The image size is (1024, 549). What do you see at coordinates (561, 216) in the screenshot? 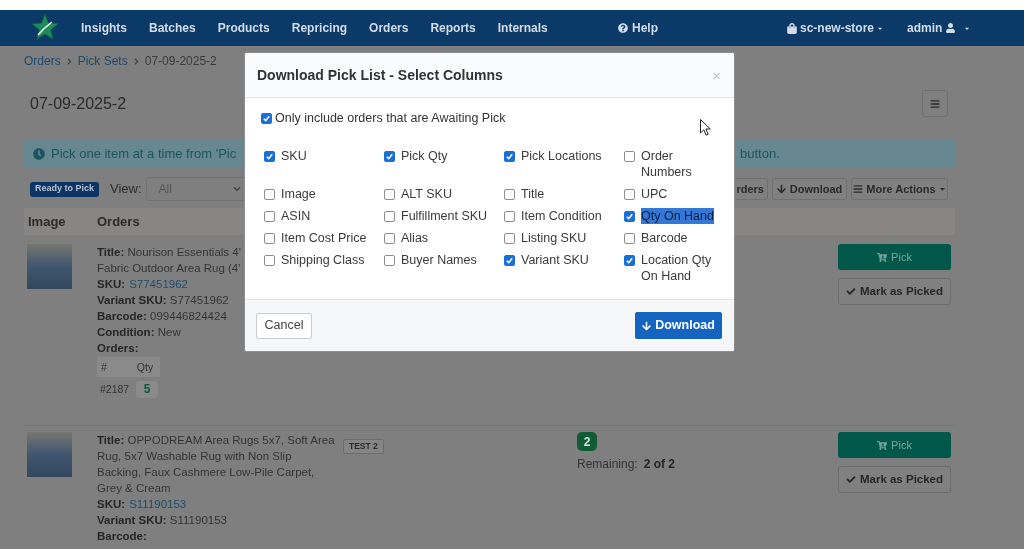
I see `checkbox-label: Item Condition` at bounding box center [561, 216].